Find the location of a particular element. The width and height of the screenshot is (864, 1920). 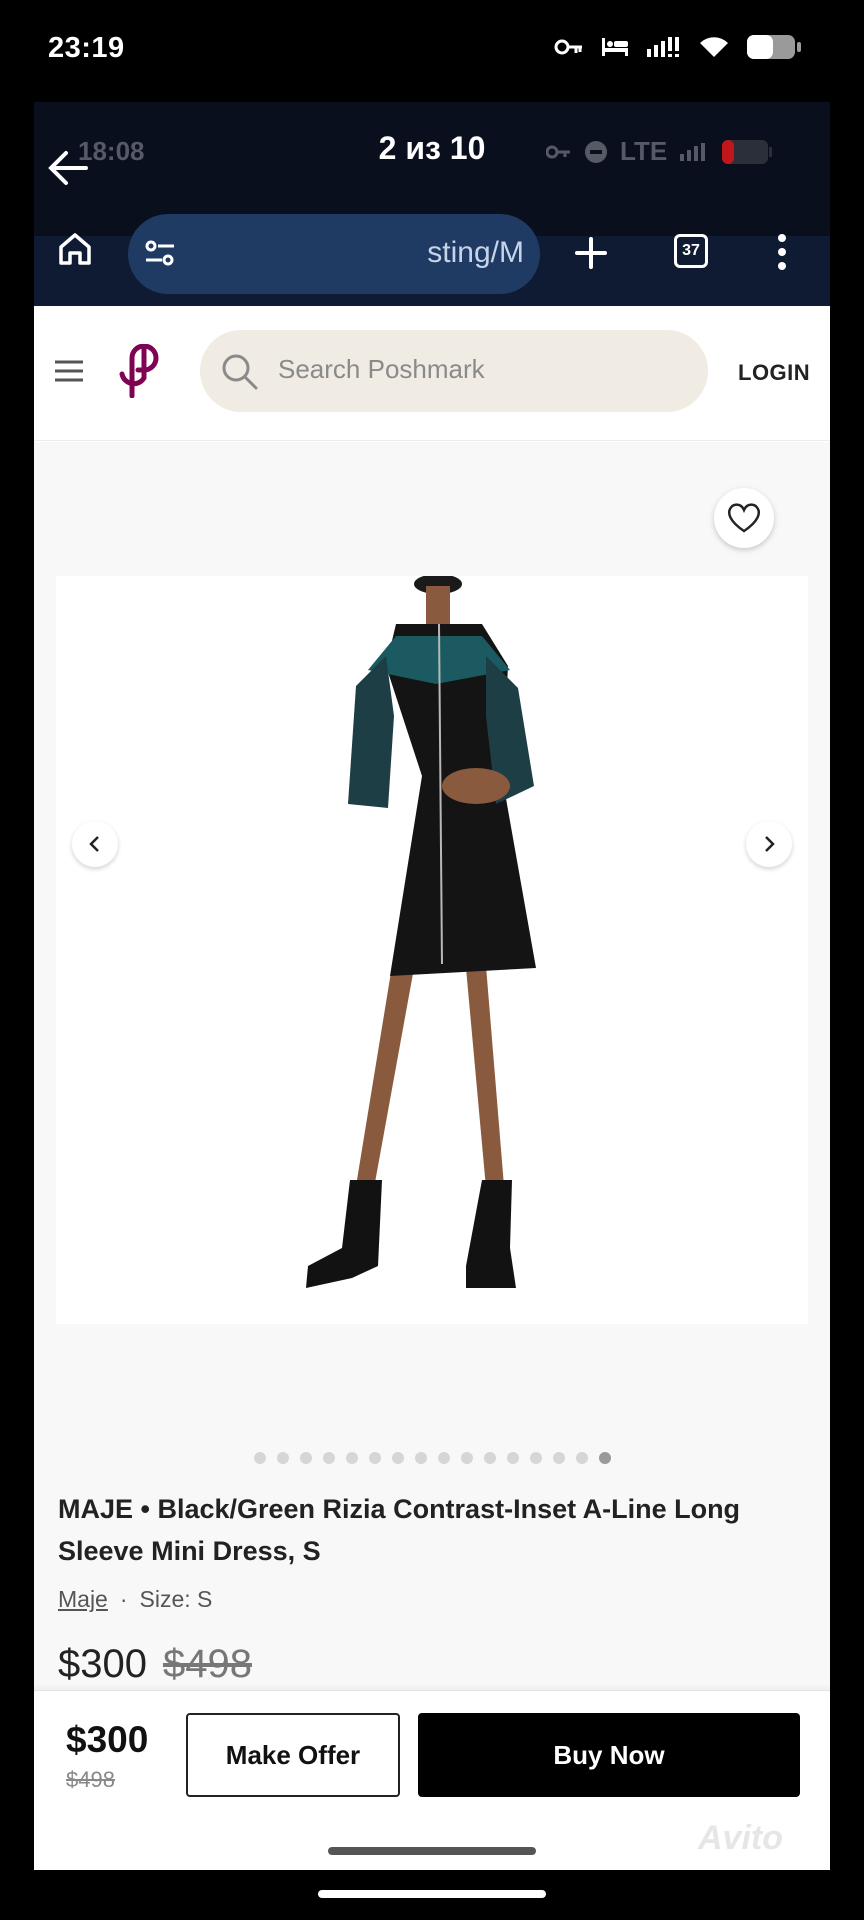

battery-low-icon is located at coordinates (747, 151).